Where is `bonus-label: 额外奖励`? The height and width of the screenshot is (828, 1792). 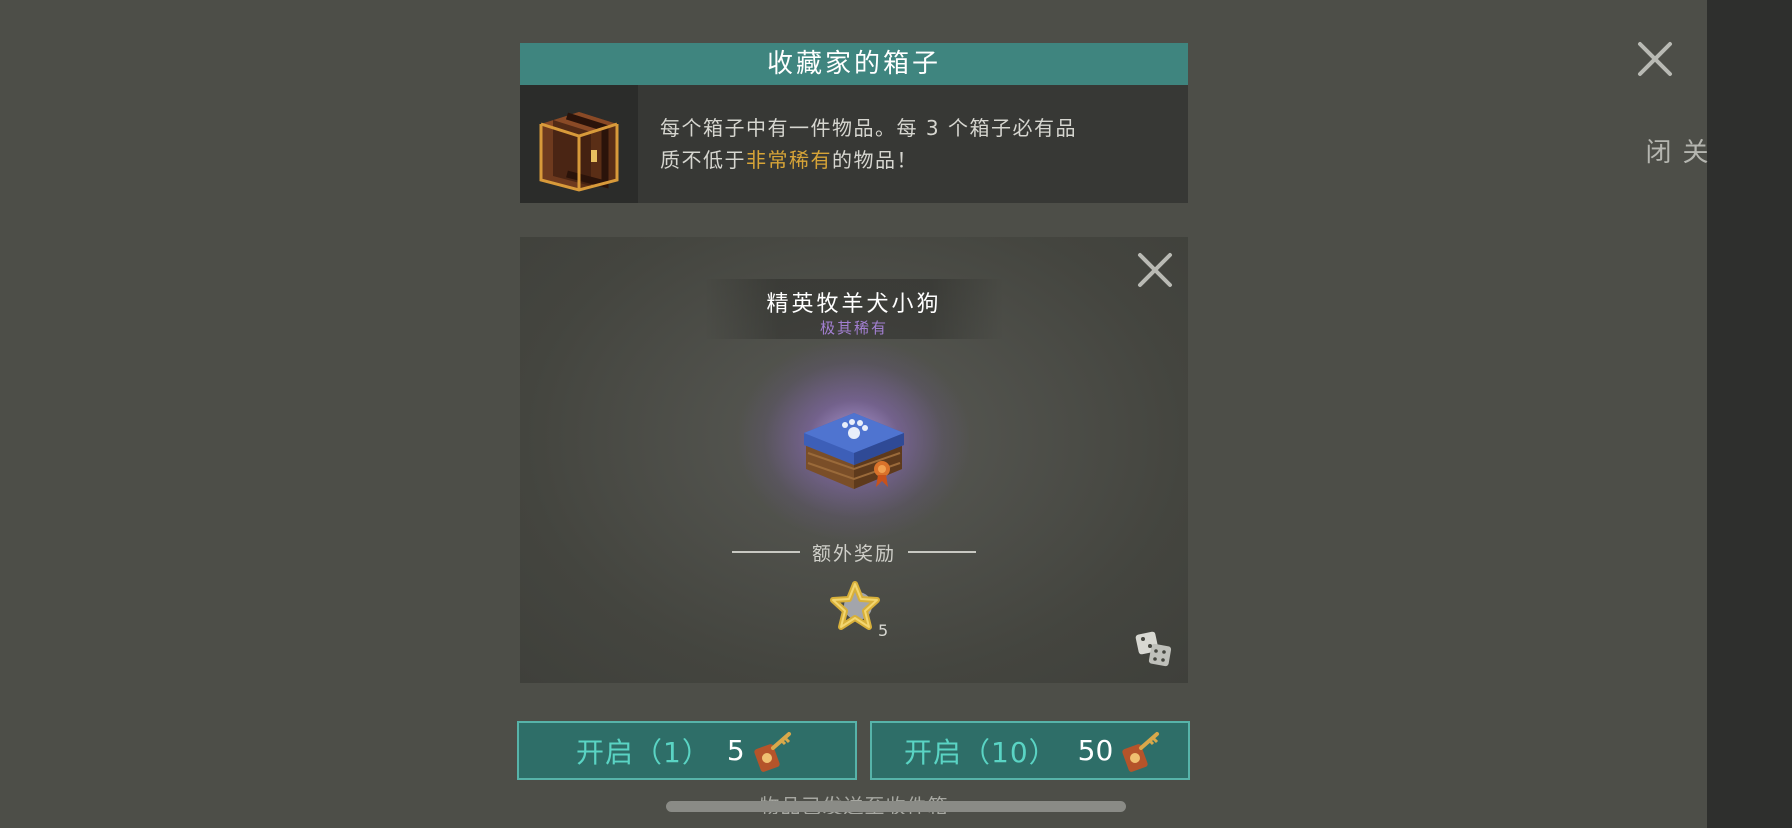
bonus-label: 额外奖励 is located at coordinates (853, 554).